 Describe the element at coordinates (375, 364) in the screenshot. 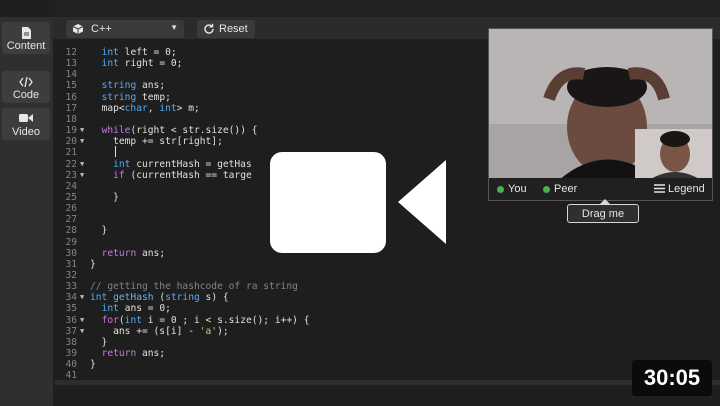

I see `code-line: 40}` at that location.